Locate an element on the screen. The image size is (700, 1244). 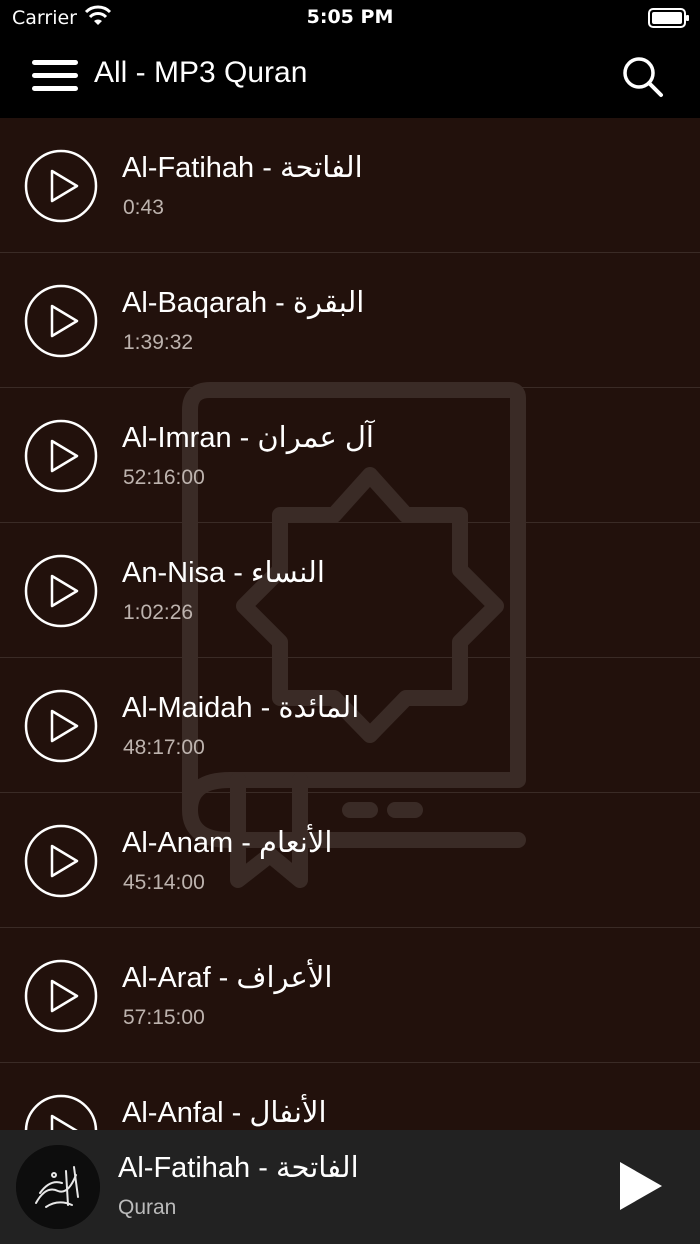
now-playing-bar: Al-Fatihah - الفاتحة Quran is located at coordinates (350, 1187).